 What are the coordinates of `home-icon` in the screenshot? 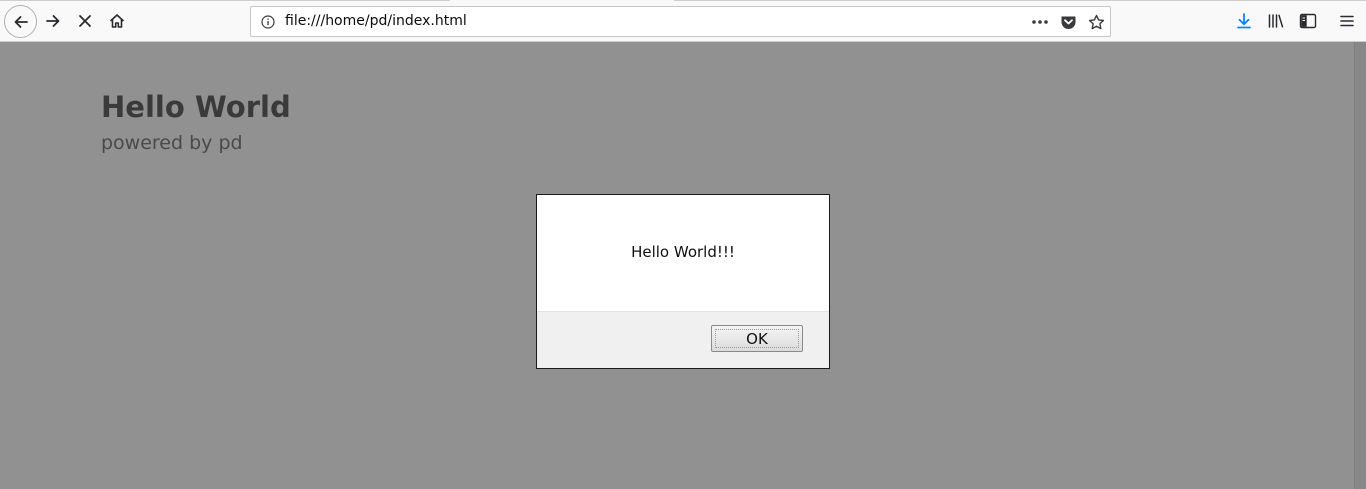 It's located at (117, 21).